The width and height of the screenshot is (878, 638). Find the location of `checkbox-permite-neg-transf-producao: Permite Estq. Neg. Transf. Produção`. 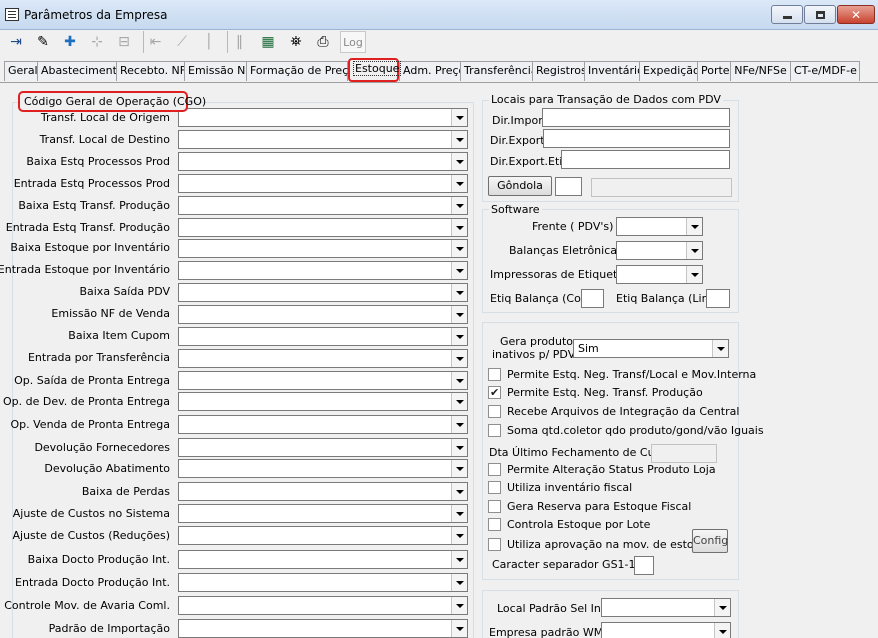

checkbox-permite-neg-transf-producao: Permite Estq. Neg. Transf. Produção is located at coordinates (595, 393).